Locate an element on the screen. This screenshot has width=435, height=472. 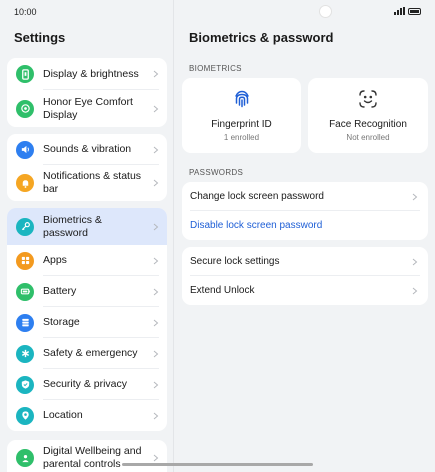
sidebar-item-apps: Apps is located at coordinates (87, 260).